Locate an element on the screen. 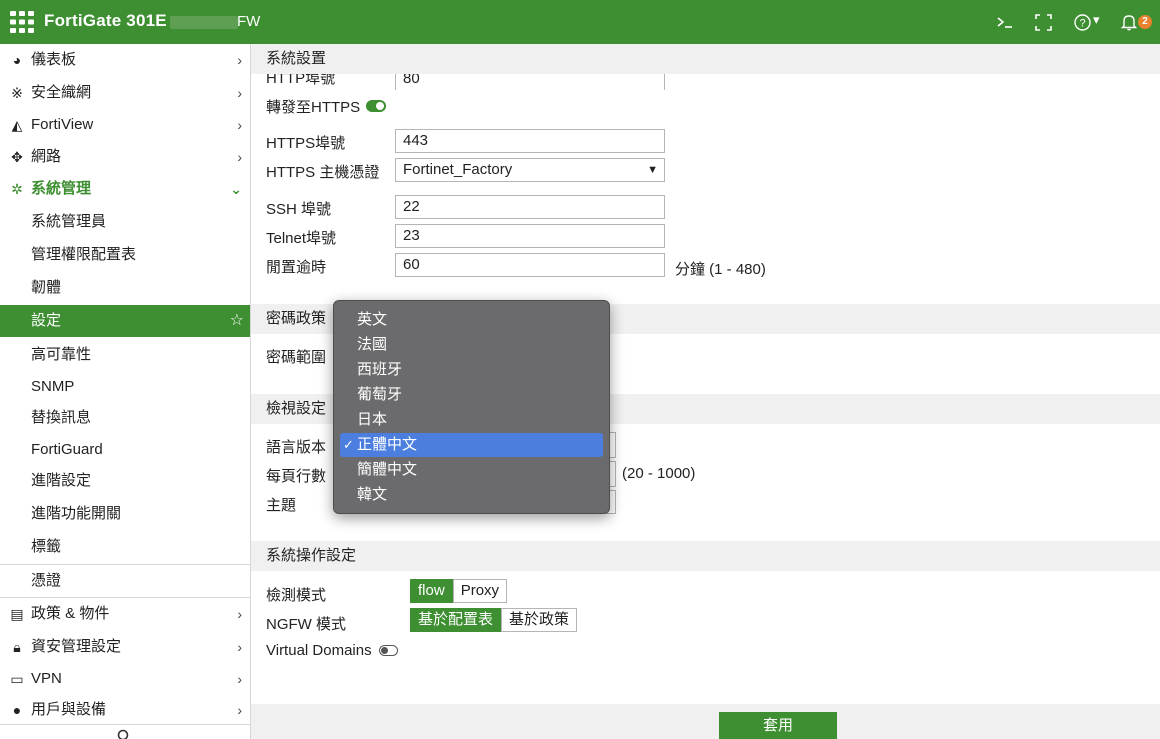  policy-icon: ▤ is located at coordinates (17, 614).